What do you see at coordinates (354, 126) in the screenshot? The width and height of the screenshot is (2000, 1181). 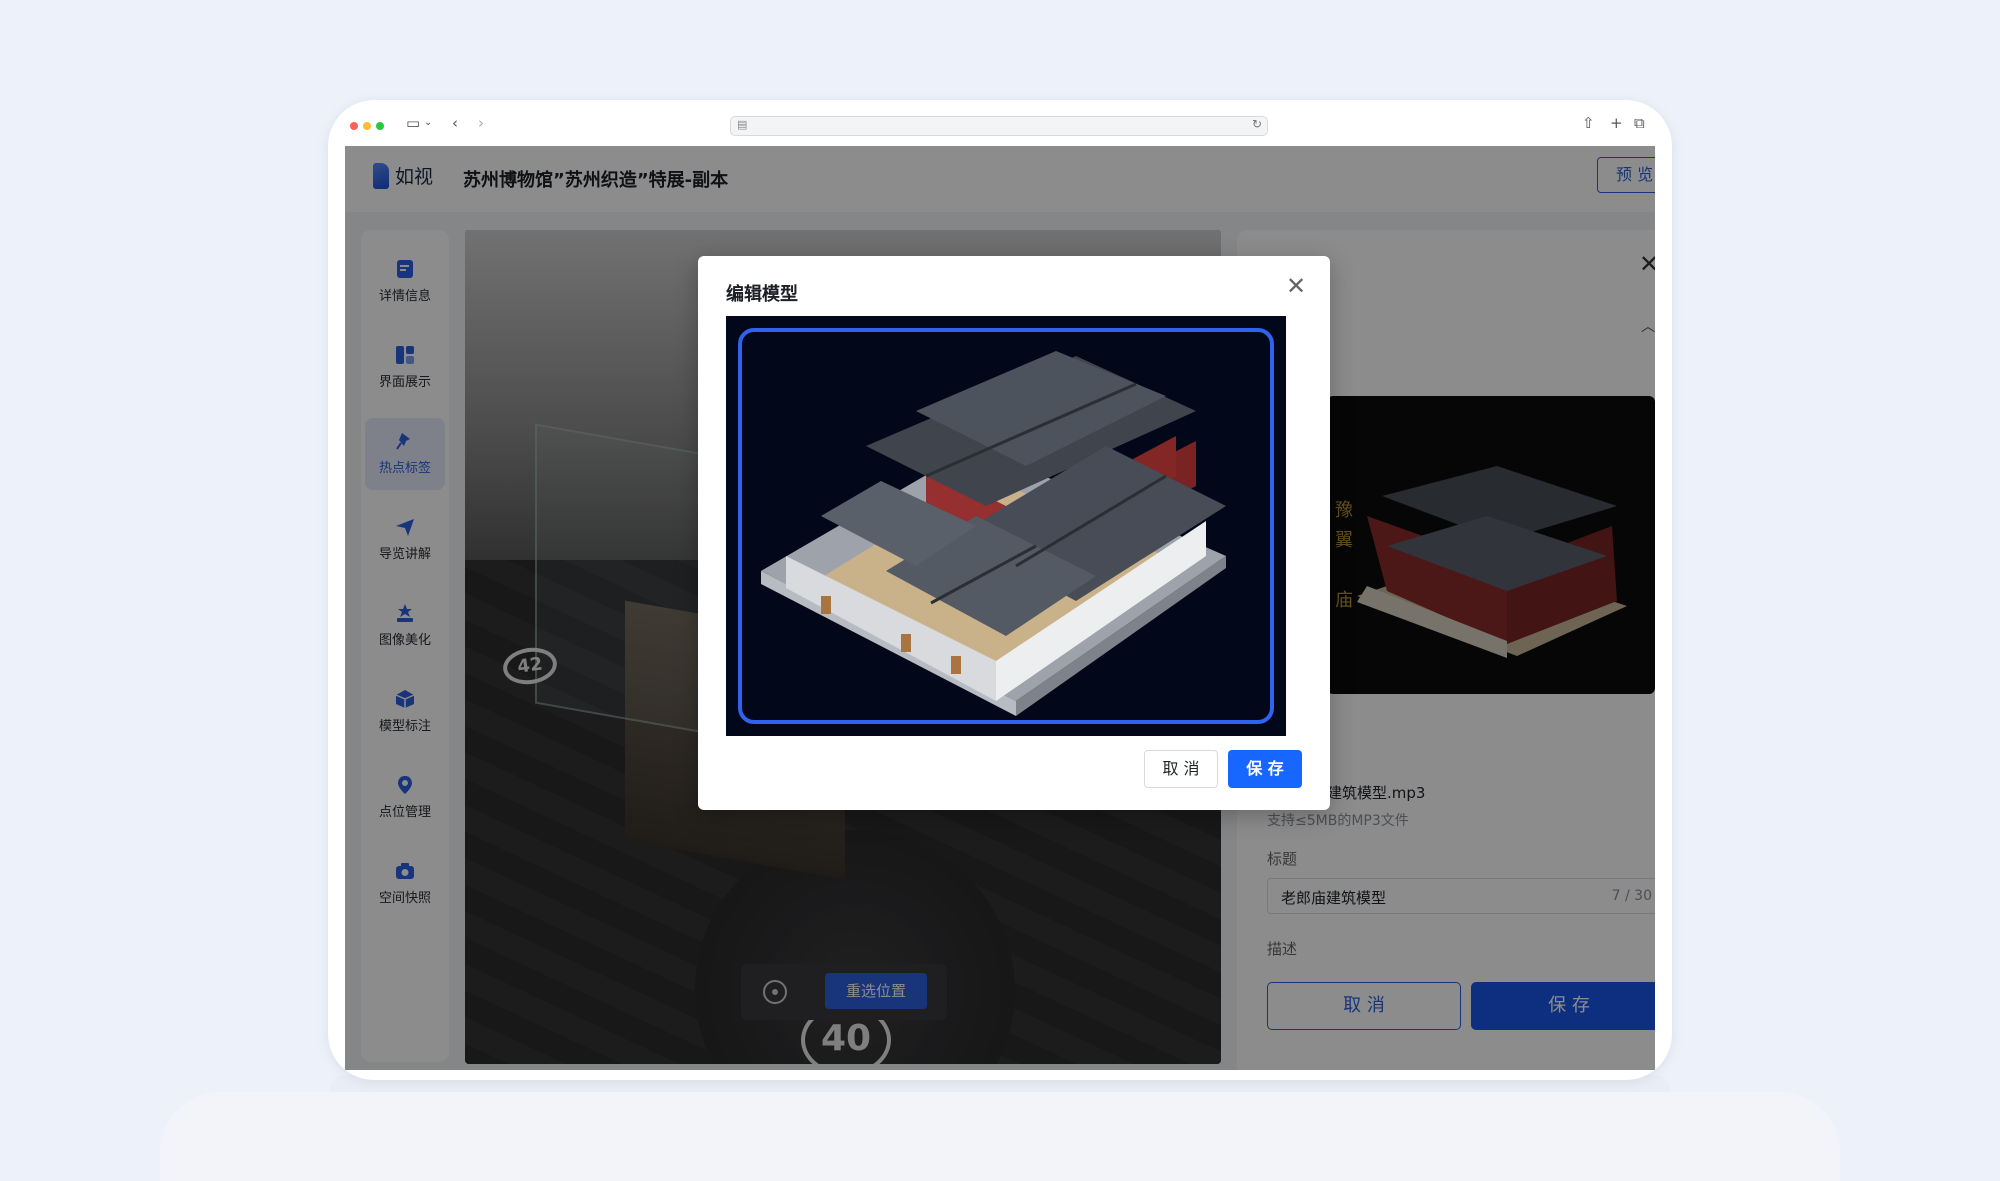 I see `close-window-button` at bounding box center [354, 126].